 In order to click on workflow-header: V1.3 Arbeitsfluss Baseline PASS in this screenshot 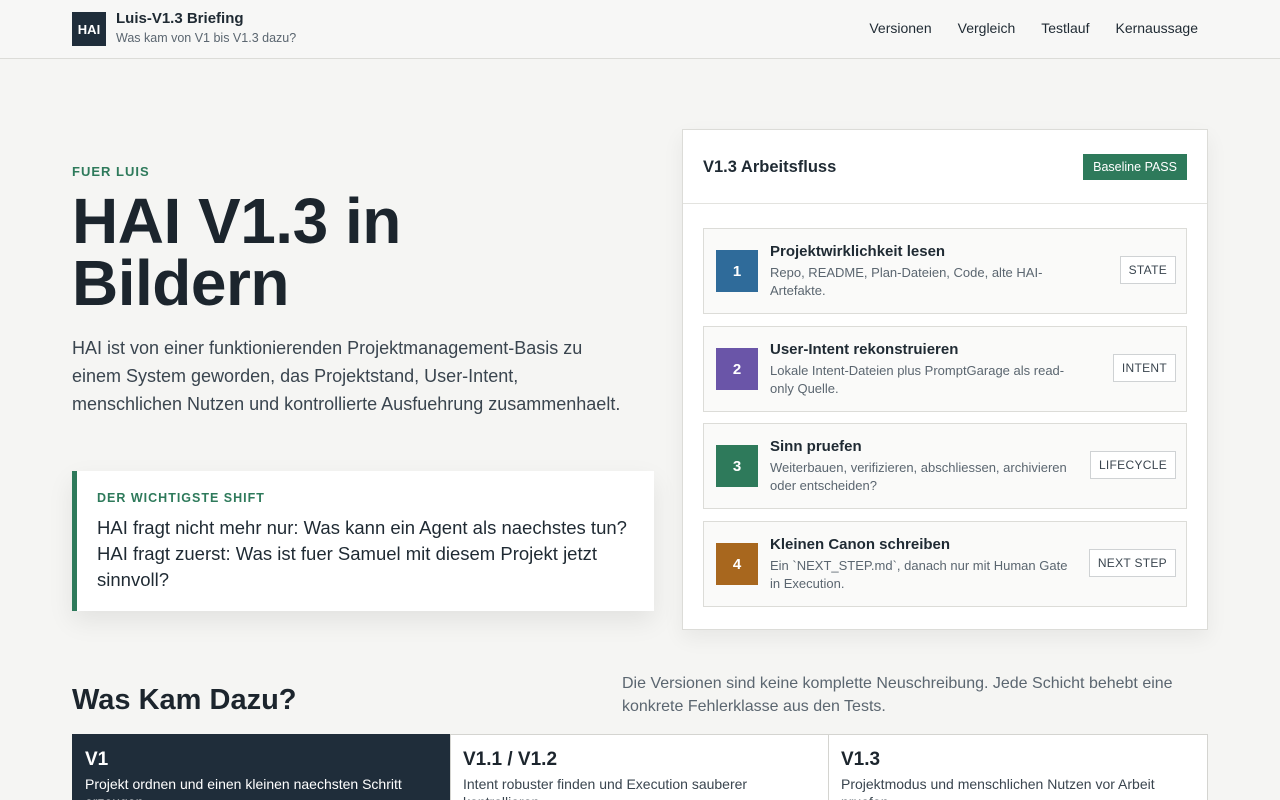, I will do `click(945, 167)`.